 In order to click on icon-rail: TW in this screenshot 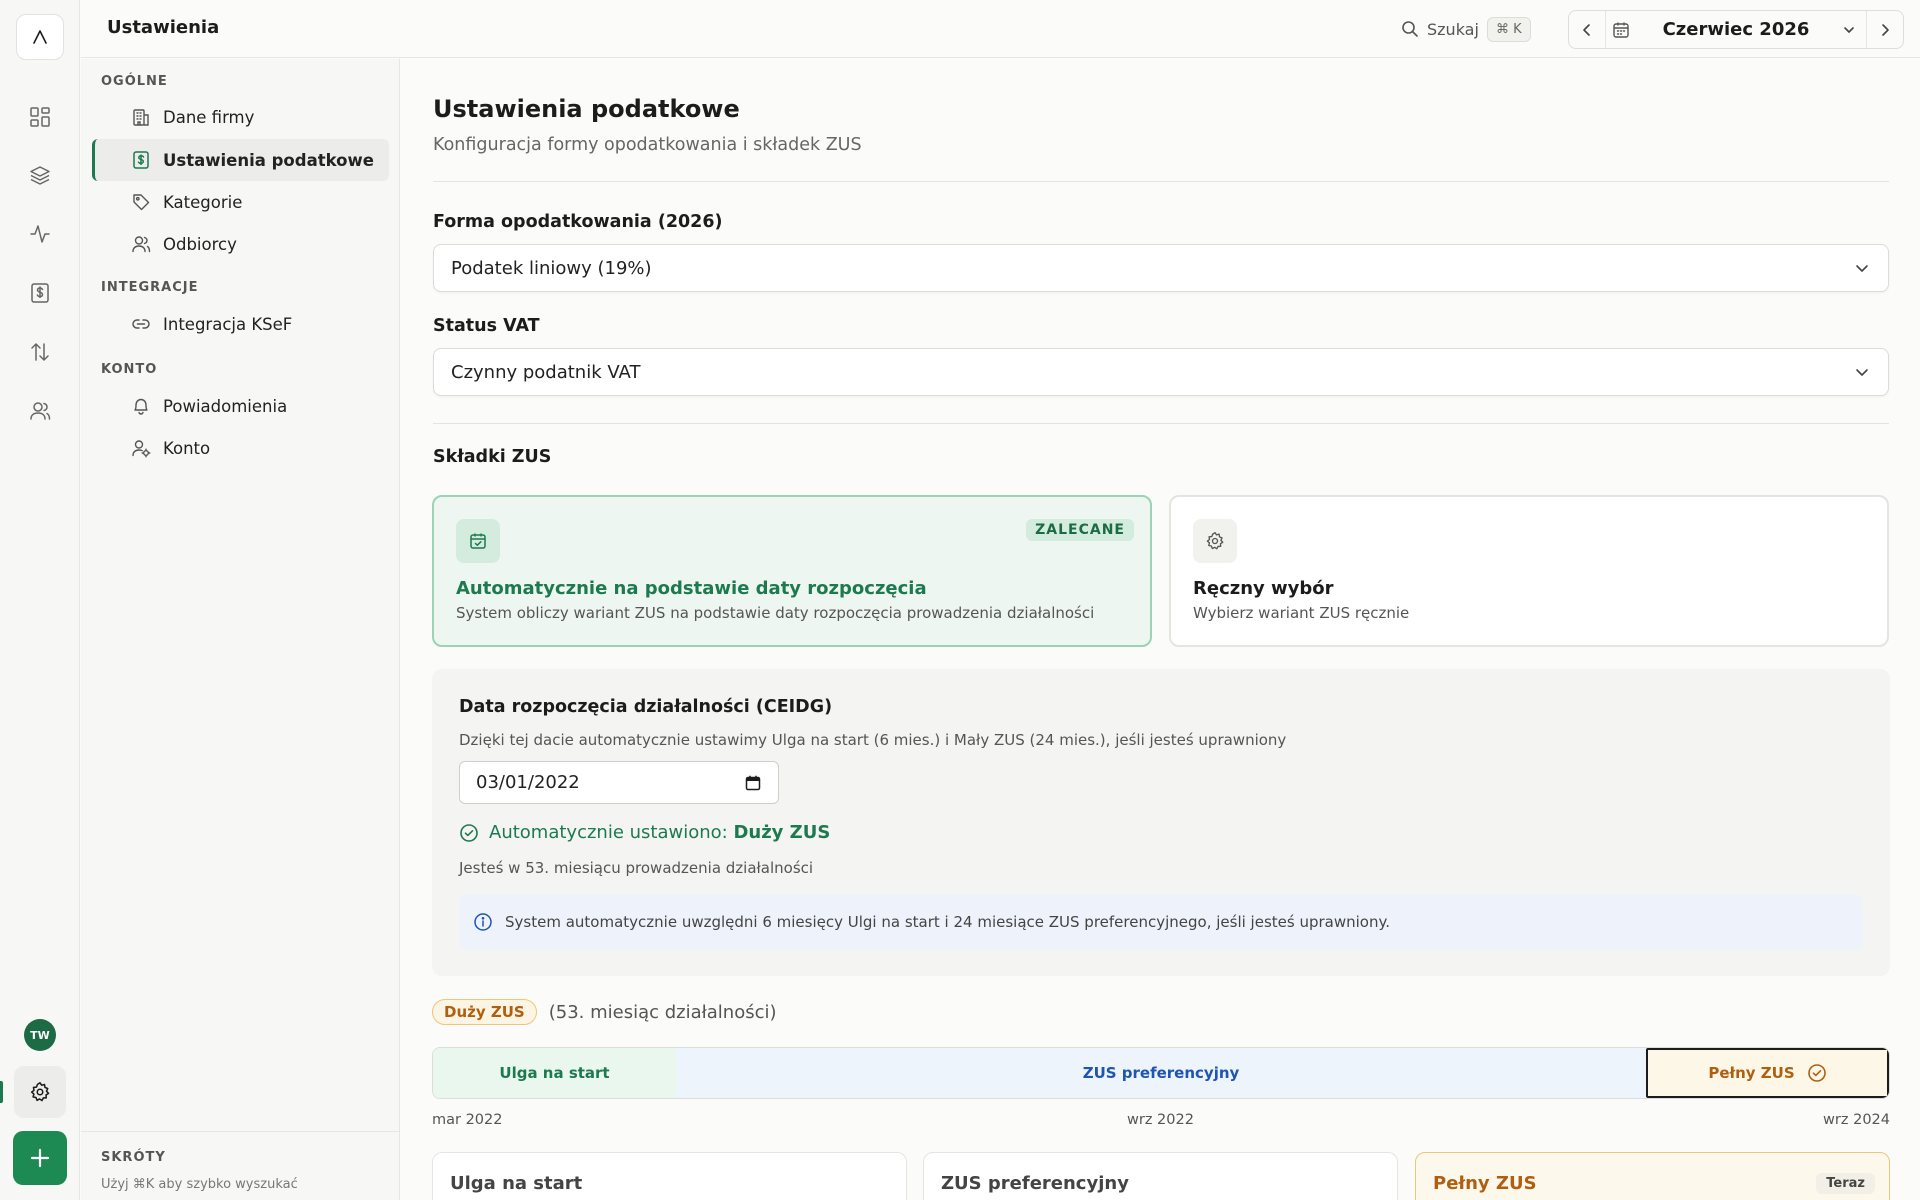, I will do `click(40, 600)`.